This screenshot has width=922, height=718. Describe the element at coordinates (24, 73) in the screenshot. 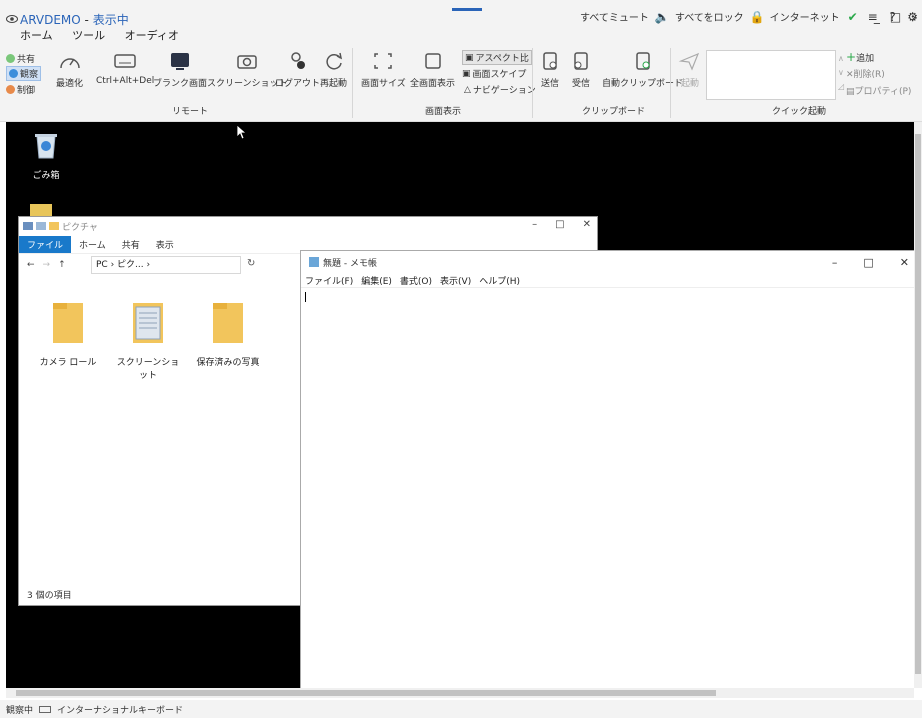

I see `view-mode-button: 観察` at that location.